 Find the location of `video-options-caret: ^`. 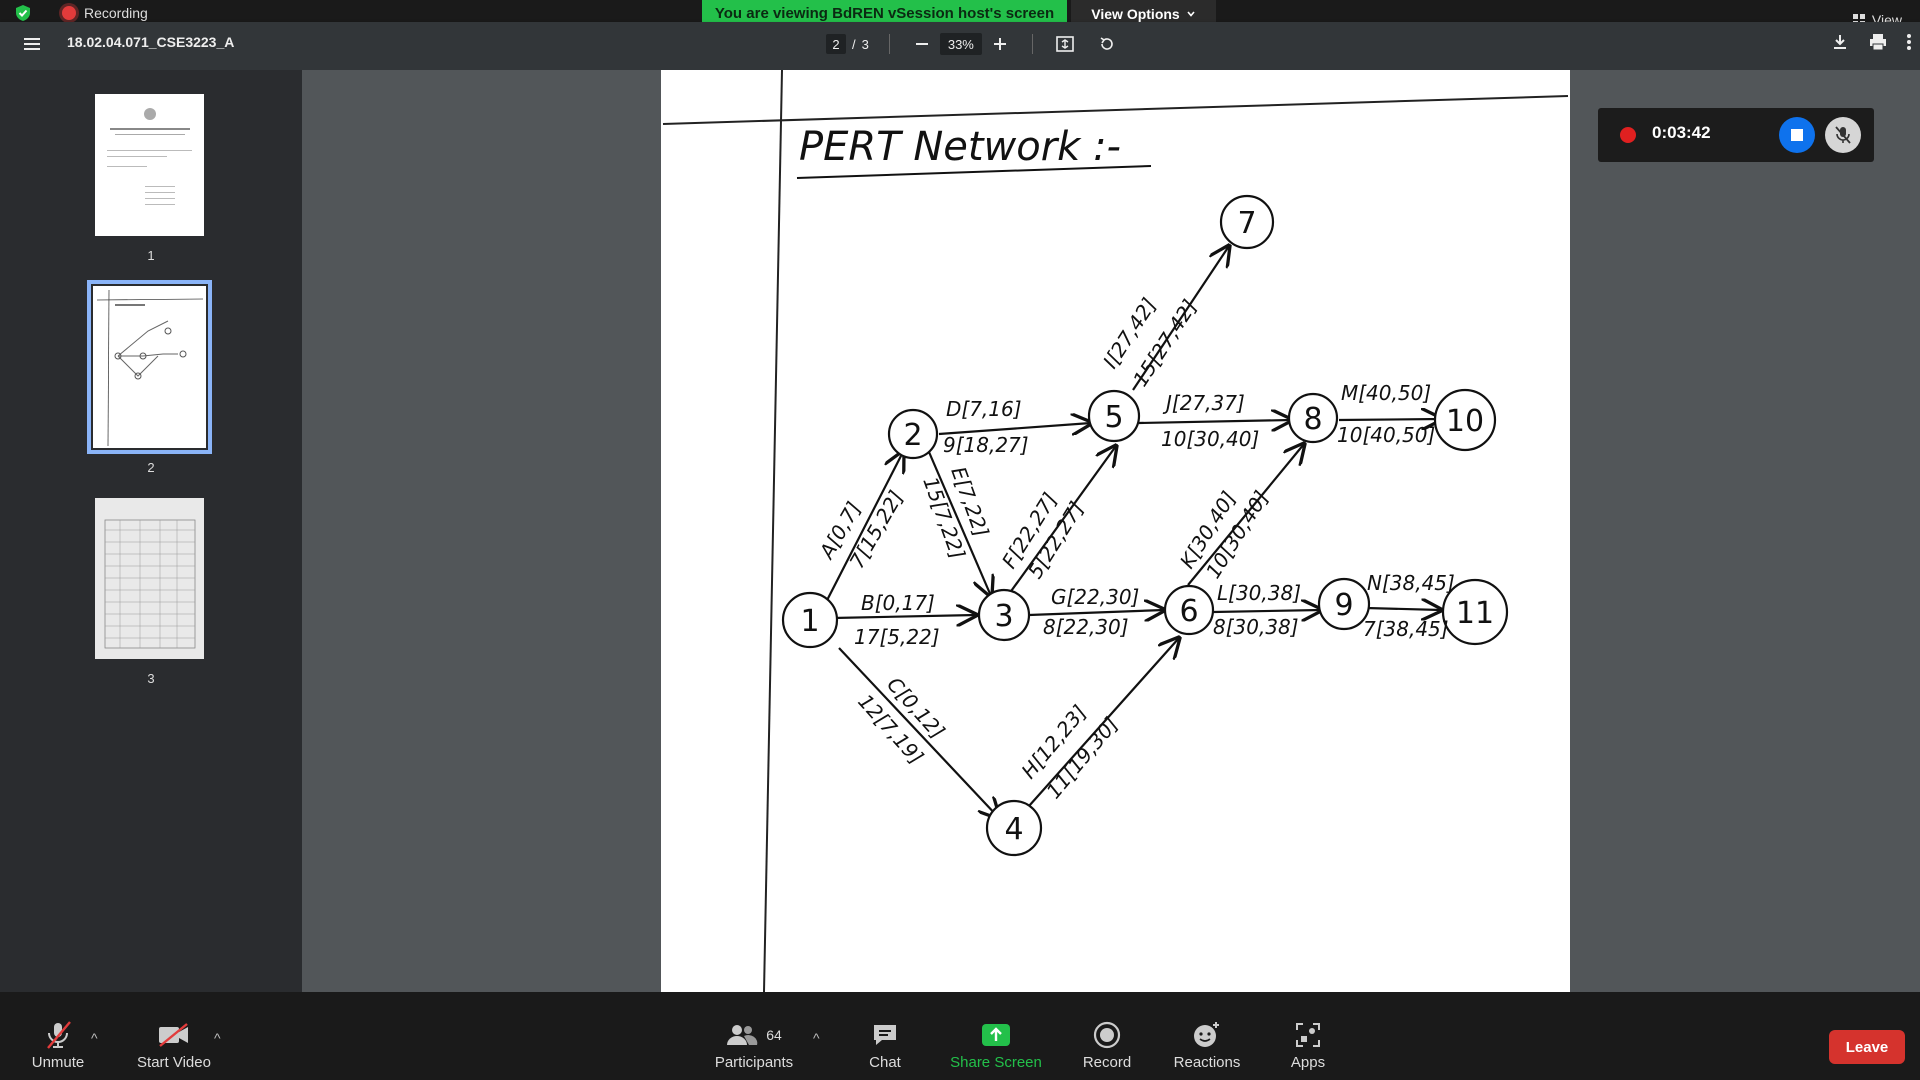

video-options-caret: ^ is located at coordinates (217, 1038).